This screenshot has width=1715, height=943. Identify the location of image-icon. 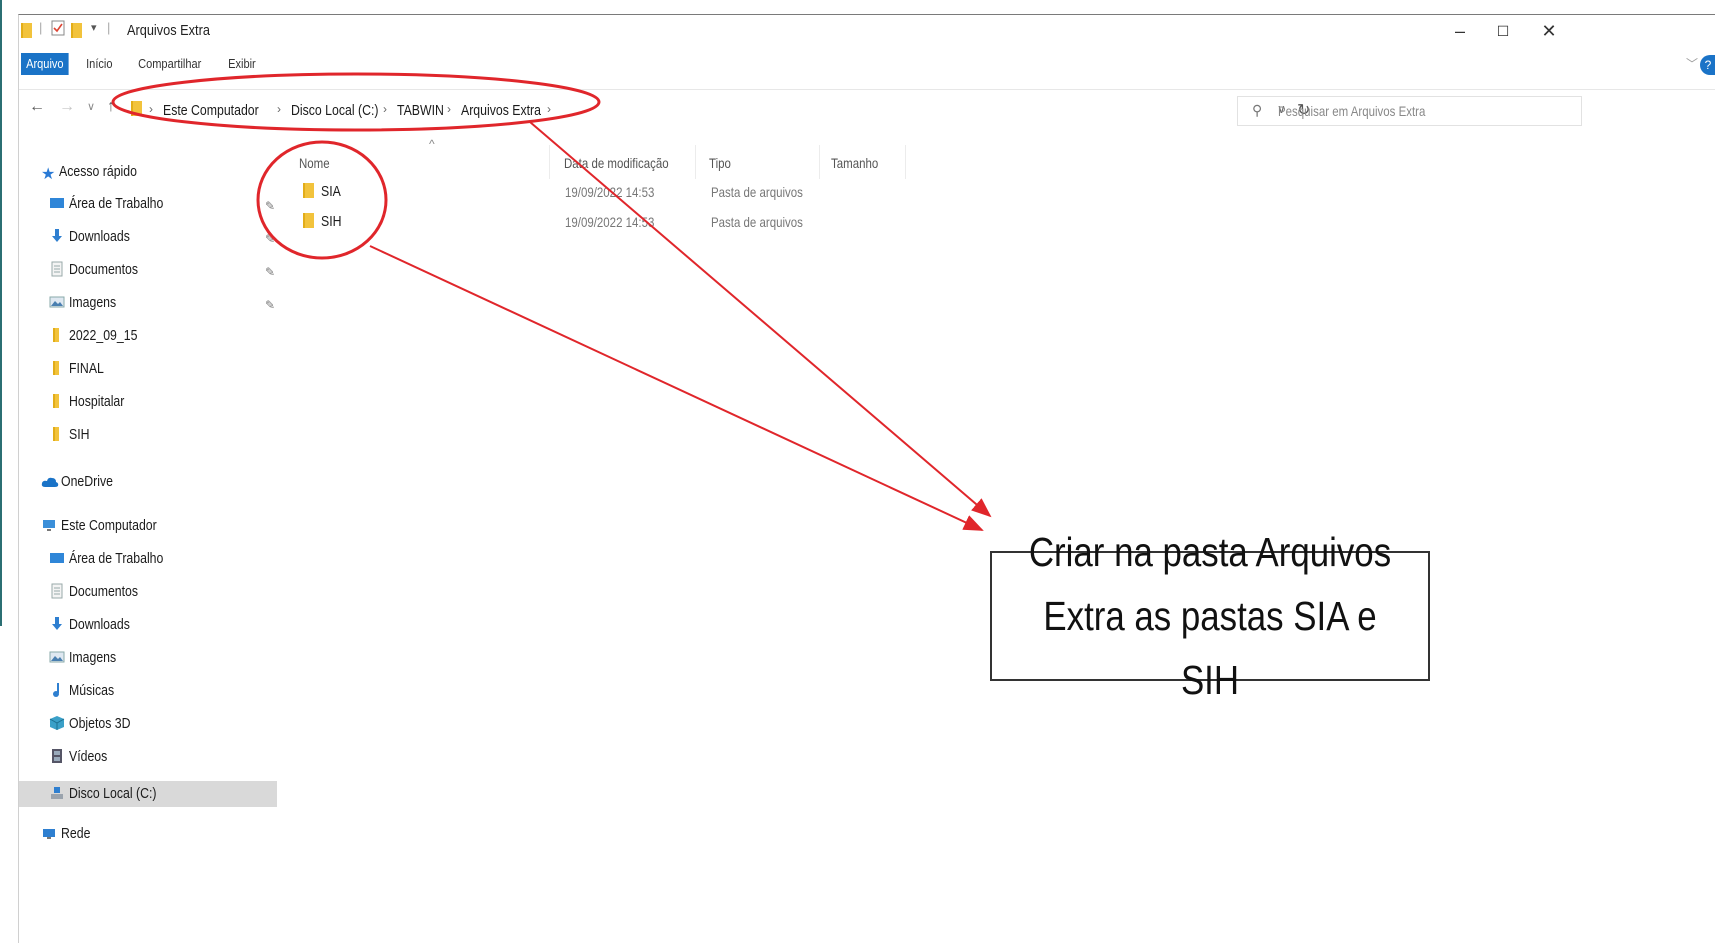
(57, 657).